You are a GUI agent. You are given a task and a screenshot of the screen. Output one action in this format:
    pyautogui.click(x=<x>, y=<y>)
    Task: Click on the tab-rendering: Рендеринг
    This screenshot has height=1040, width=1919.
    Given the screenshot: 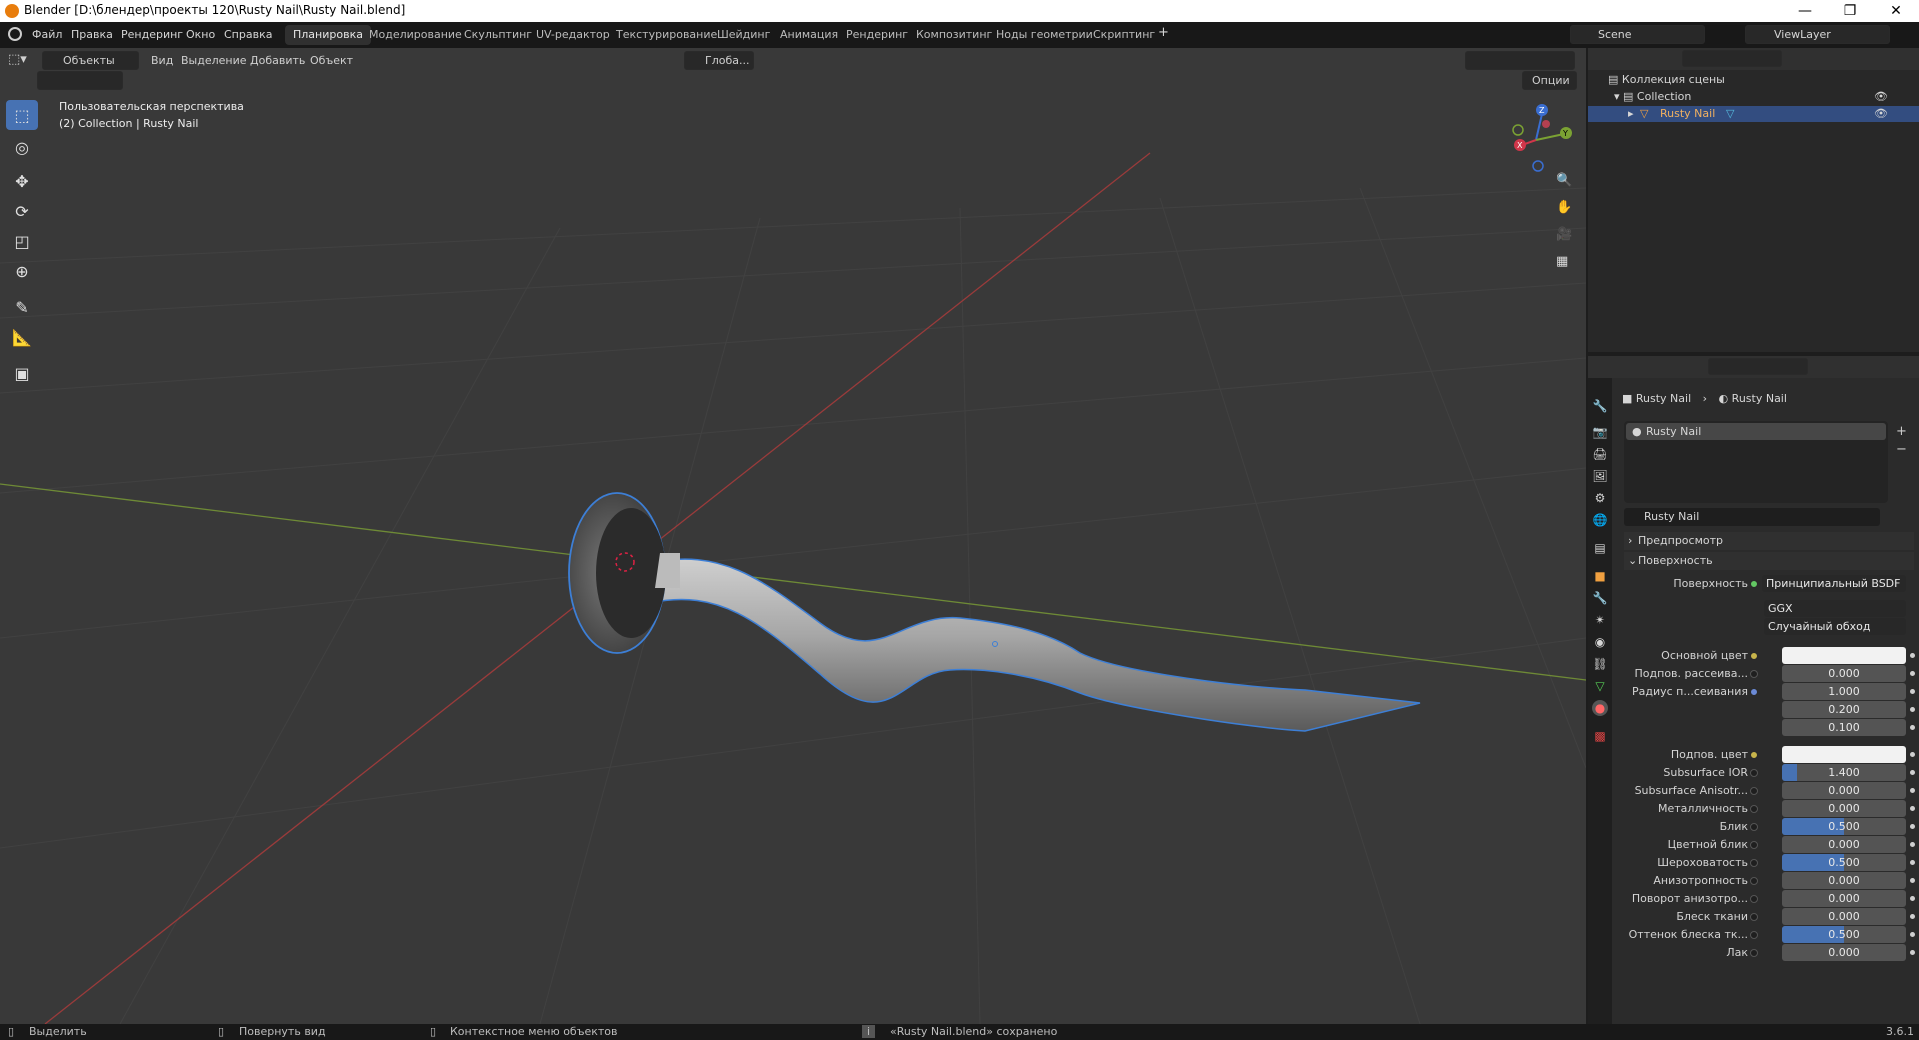 What is the action you would take?
    pyautogui.click(x=877, y=35)
    